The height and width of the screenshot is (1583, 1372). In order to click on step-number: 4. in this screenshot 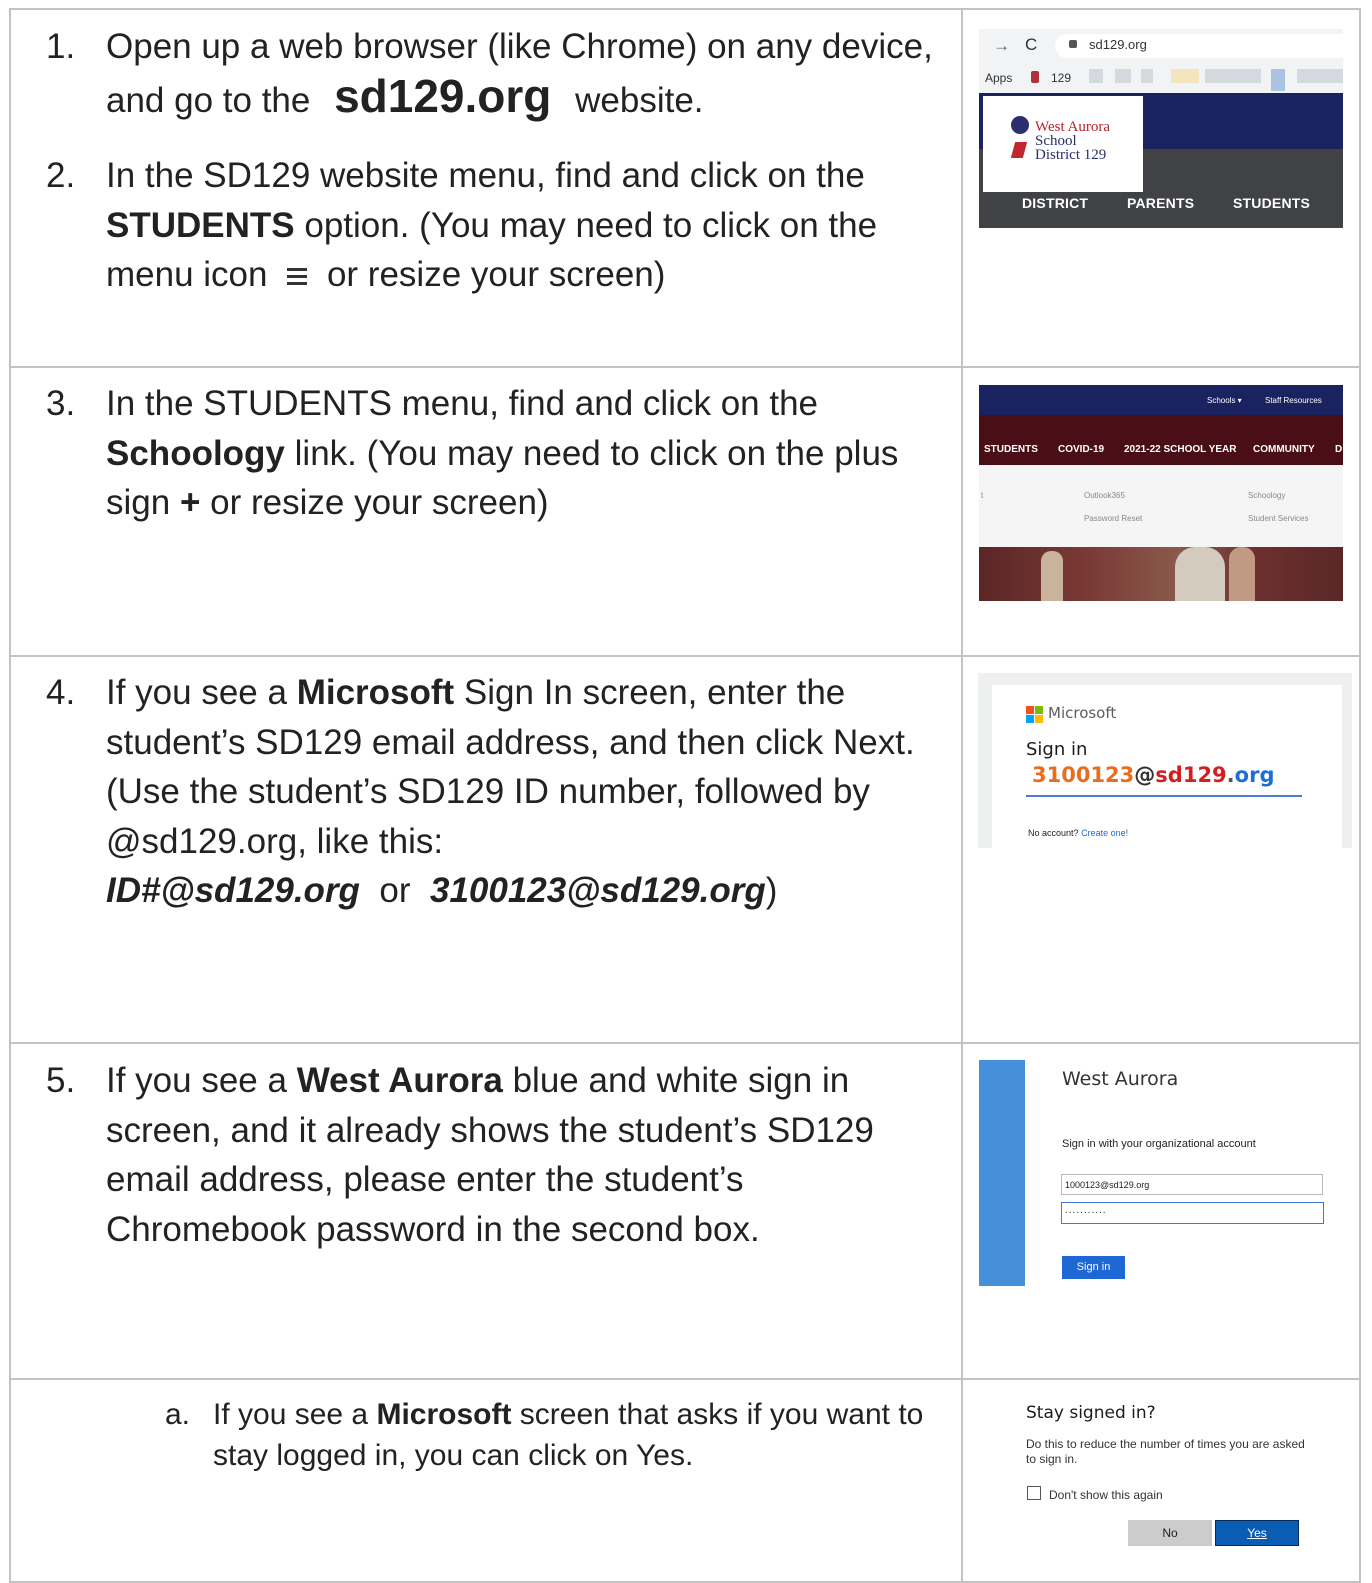, I will do `click(61, 692)`.